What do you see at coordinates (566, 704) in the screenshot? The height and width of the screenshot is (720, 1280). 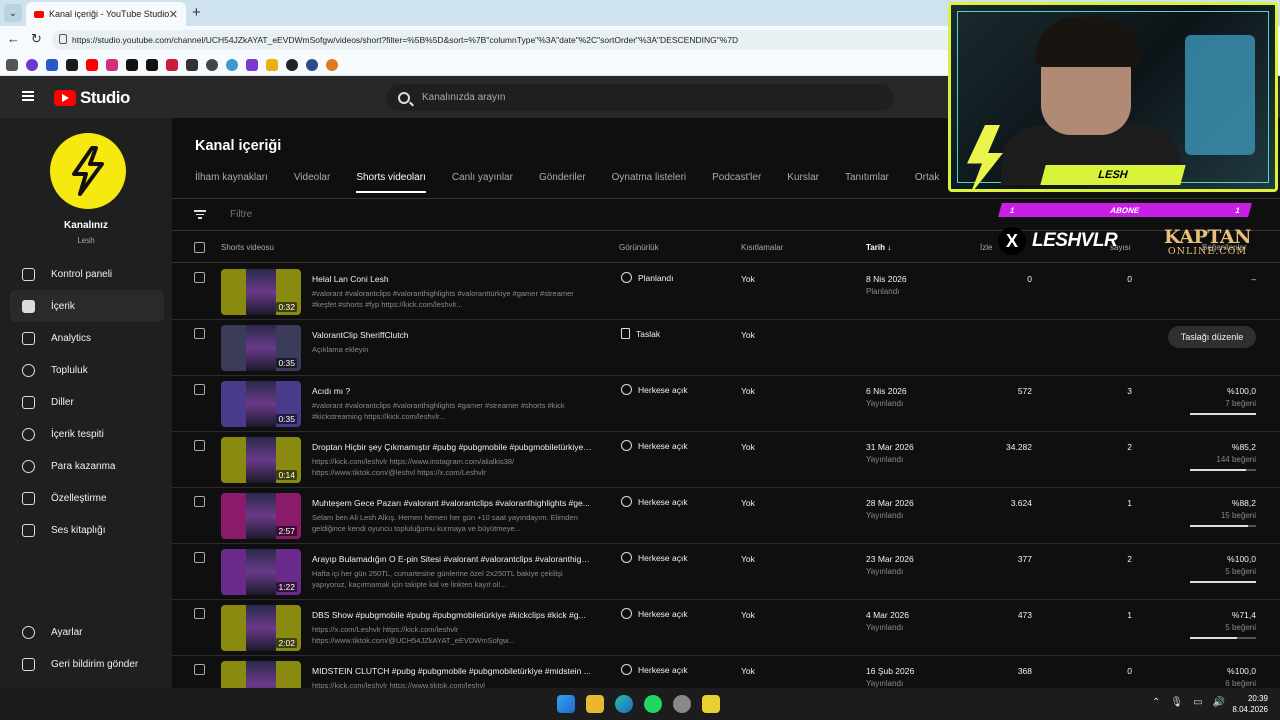 I see `start-windows-icon` at bounding box center [566, 704].